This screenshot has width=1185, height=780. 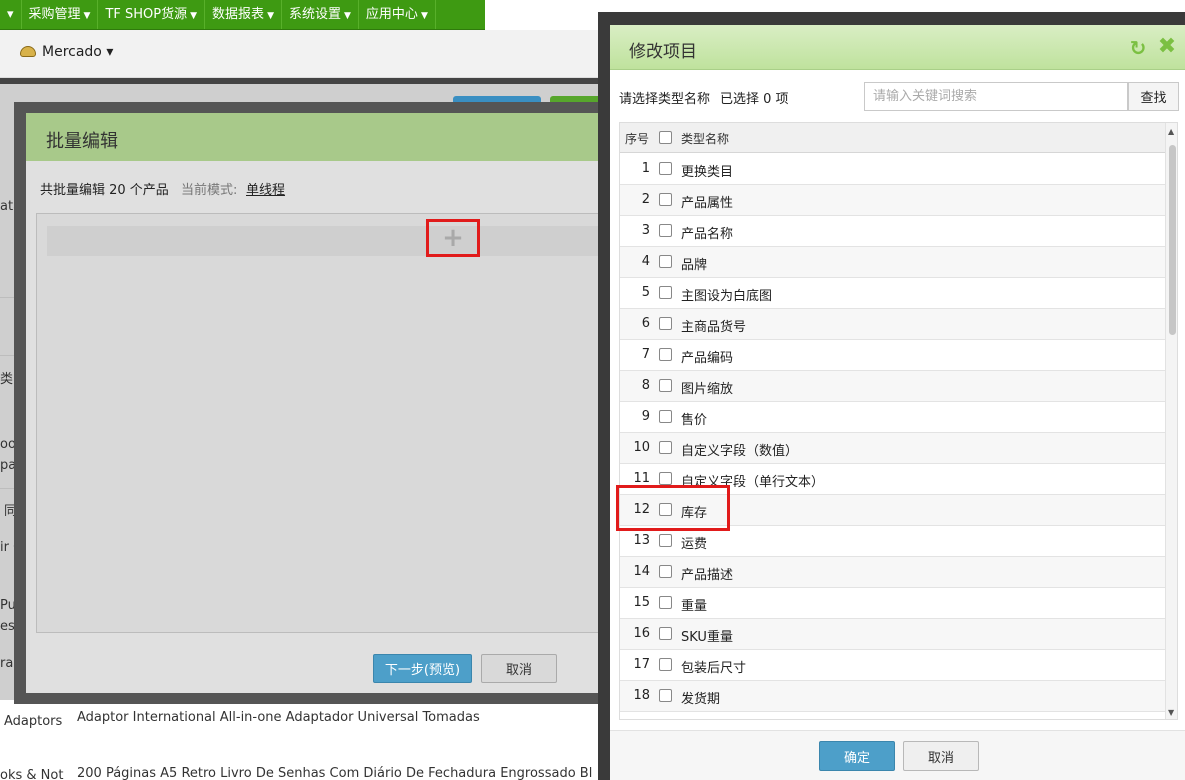 What do you see at coordinates (694, 420) in the screenshot?
I see `row-type-name: 售价` at bounding box center [694, 420].